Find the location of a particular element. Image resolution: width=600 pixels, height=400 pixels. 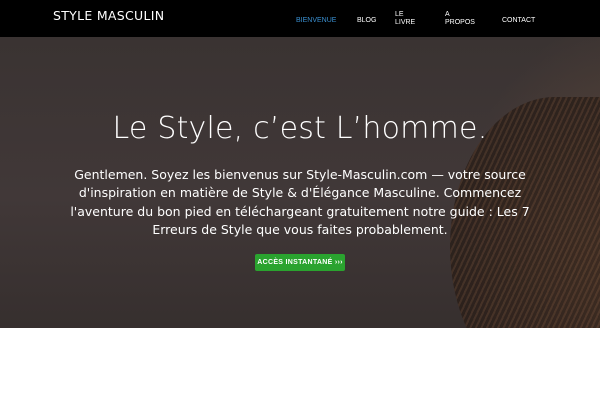

site-logo: STYLE MASCULIN is located at coordinates (108, 15).